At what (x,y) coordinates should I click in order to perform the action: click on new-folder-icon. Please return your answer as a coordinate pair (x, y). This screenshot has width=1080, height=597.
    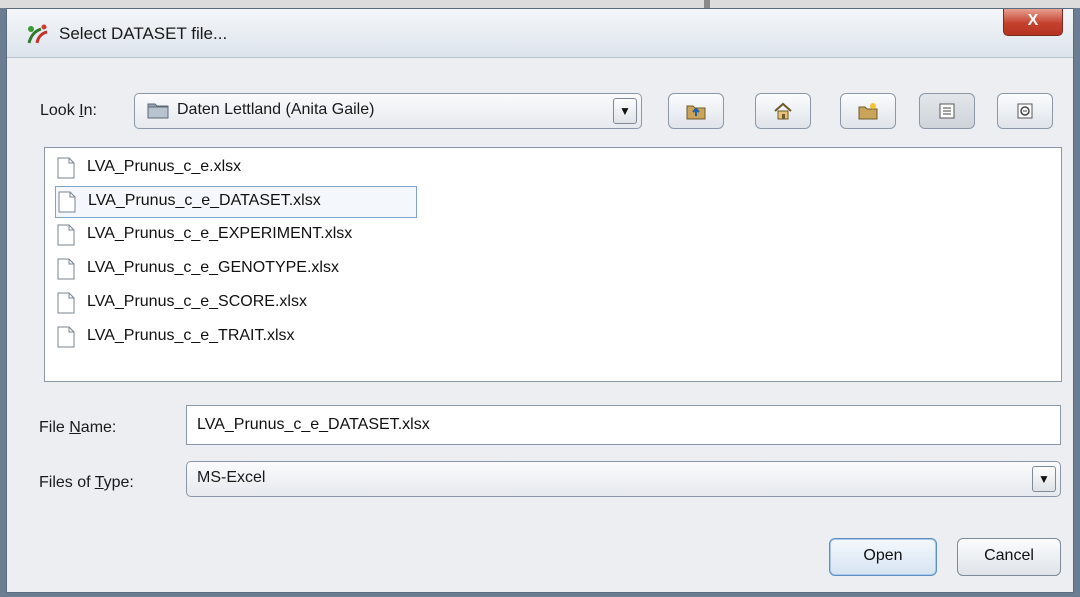
    Looking at the image, I should click on (868, 111).